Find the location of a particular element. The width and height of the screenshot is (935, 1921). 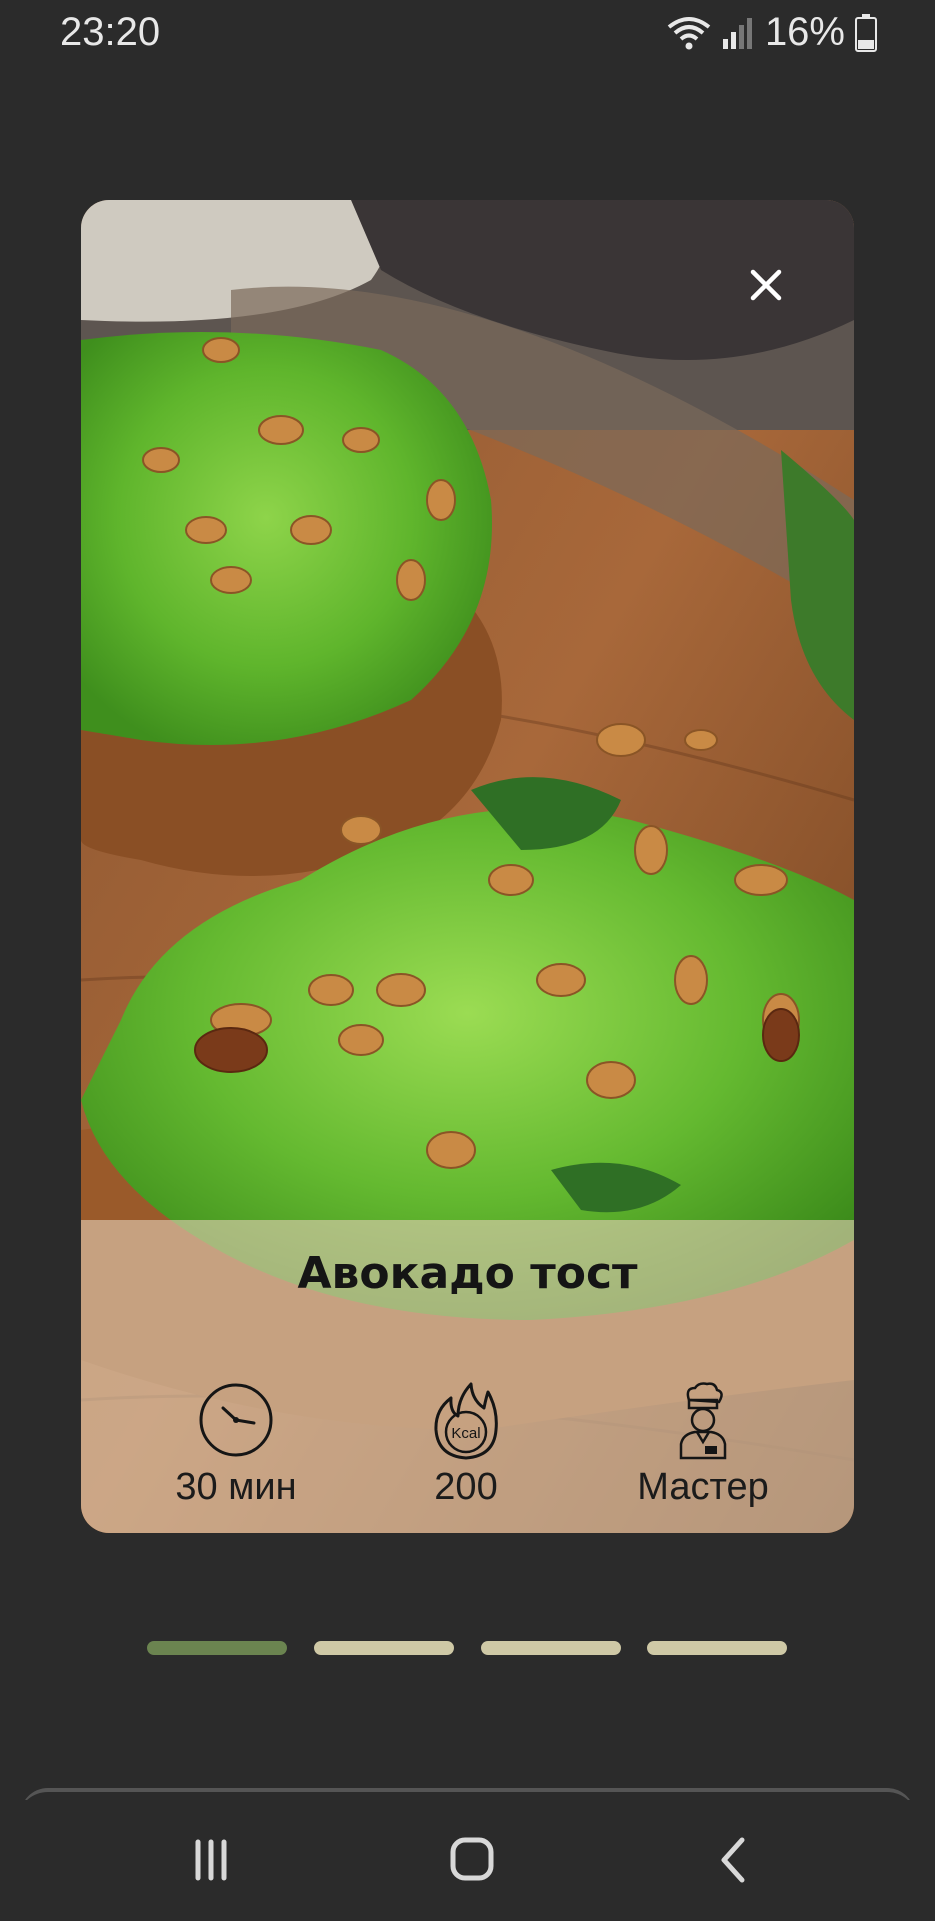

home-button is located at coordinates (472, 1860).